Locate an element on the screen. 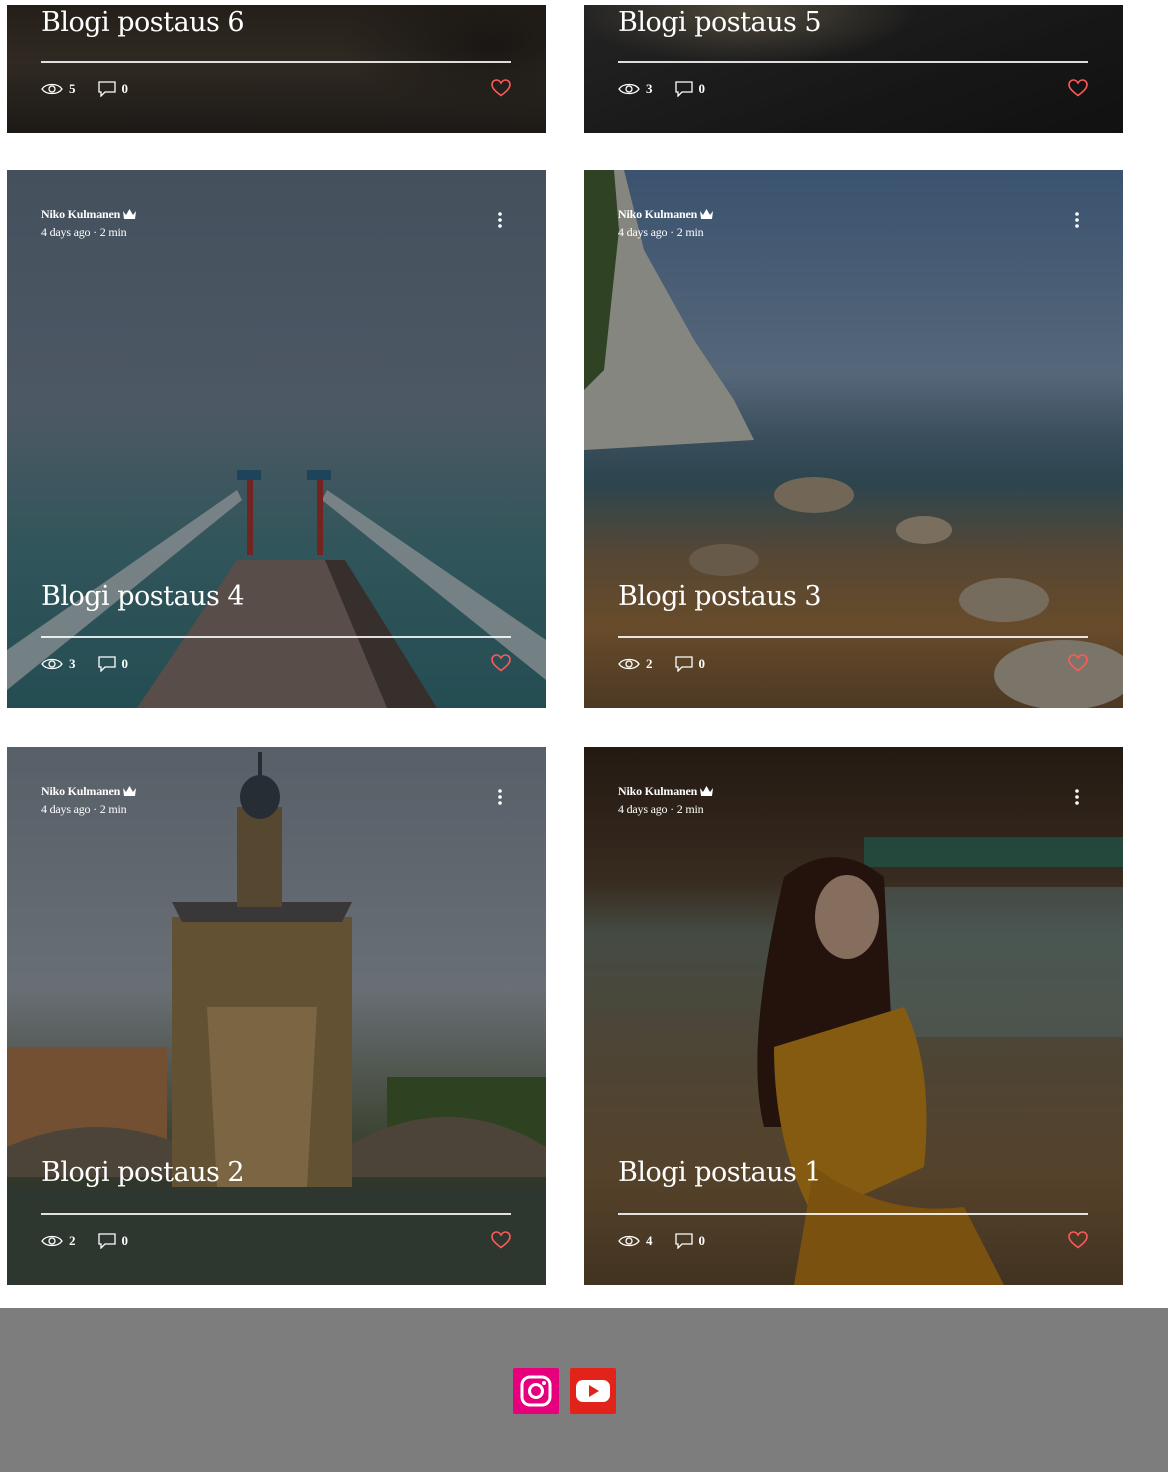  post-title: Blogi postaus 4 is located at coordinates (143, 596).